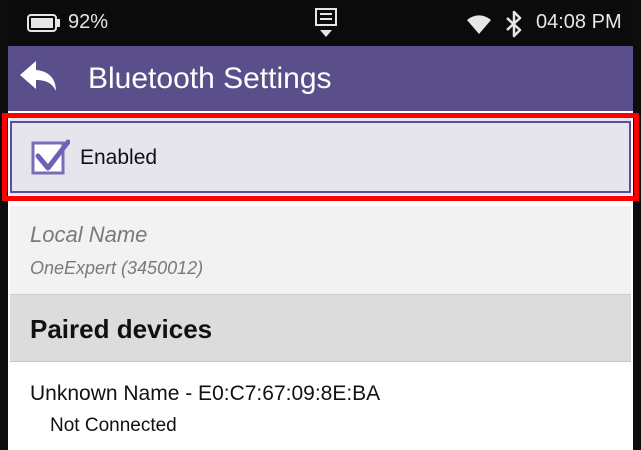 The height and width of the screenshot is (450, 641). What do you see at coordinates (119, 157) in the screenshot?
I see `enabled-label: Enabled` at bounding box center [119, 157].